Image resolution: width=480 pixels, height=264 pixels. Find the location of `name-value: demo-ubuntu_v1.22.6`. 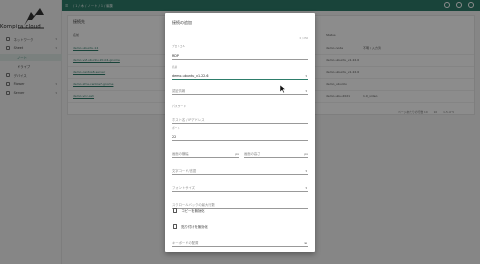

name-value: demo-ubuntu_v1.22.6 is located at coordinates (190, 75).